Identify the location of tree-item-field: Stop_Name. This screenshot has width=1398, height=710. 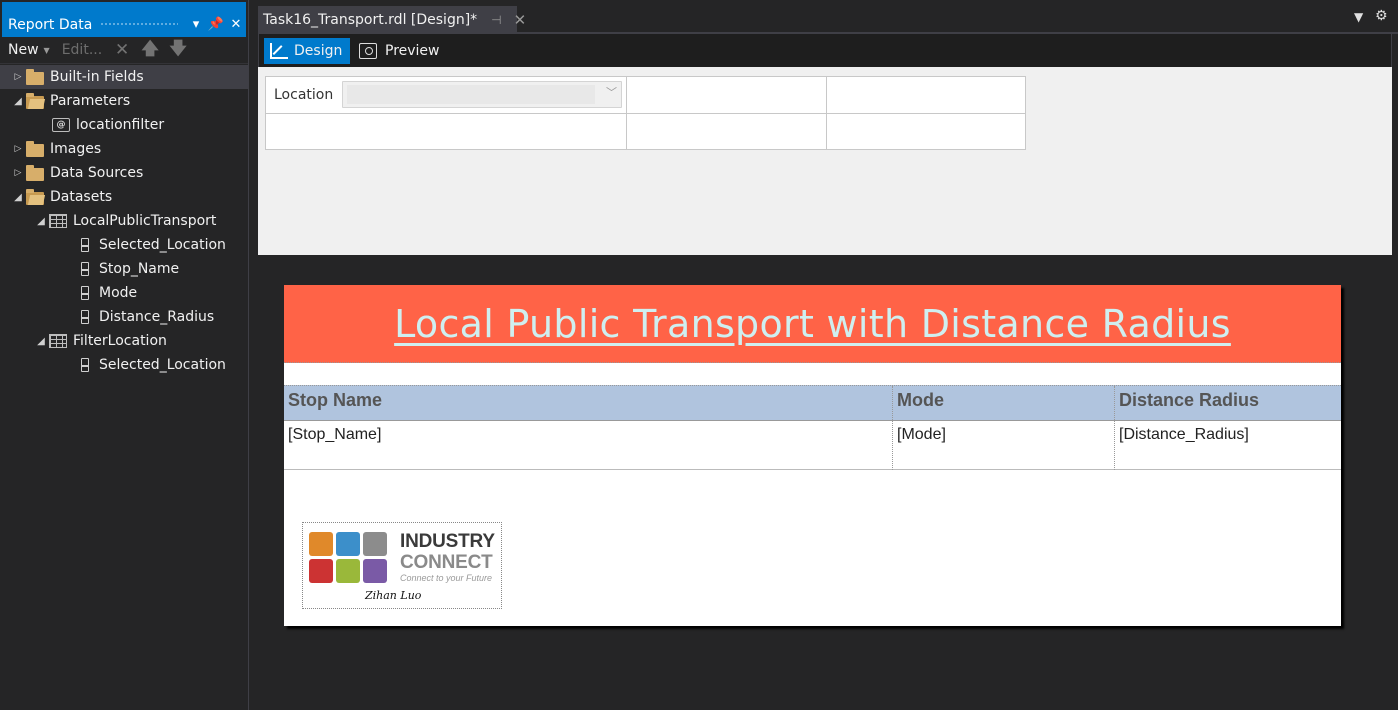
(124, 269).